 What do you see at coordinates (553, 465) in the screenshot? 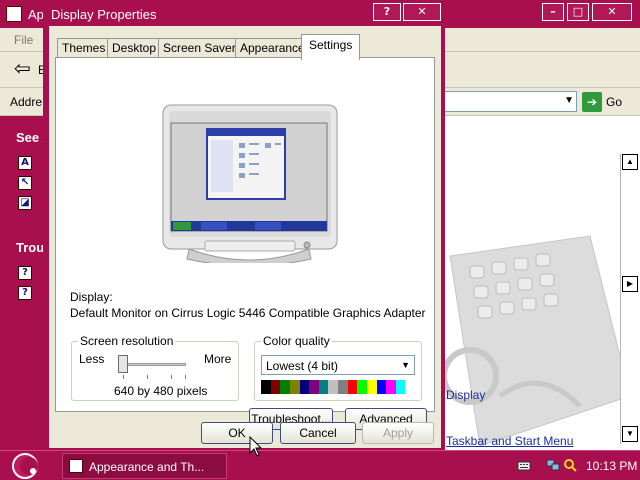
I see `network-icon` at bounding box center [553, 465].